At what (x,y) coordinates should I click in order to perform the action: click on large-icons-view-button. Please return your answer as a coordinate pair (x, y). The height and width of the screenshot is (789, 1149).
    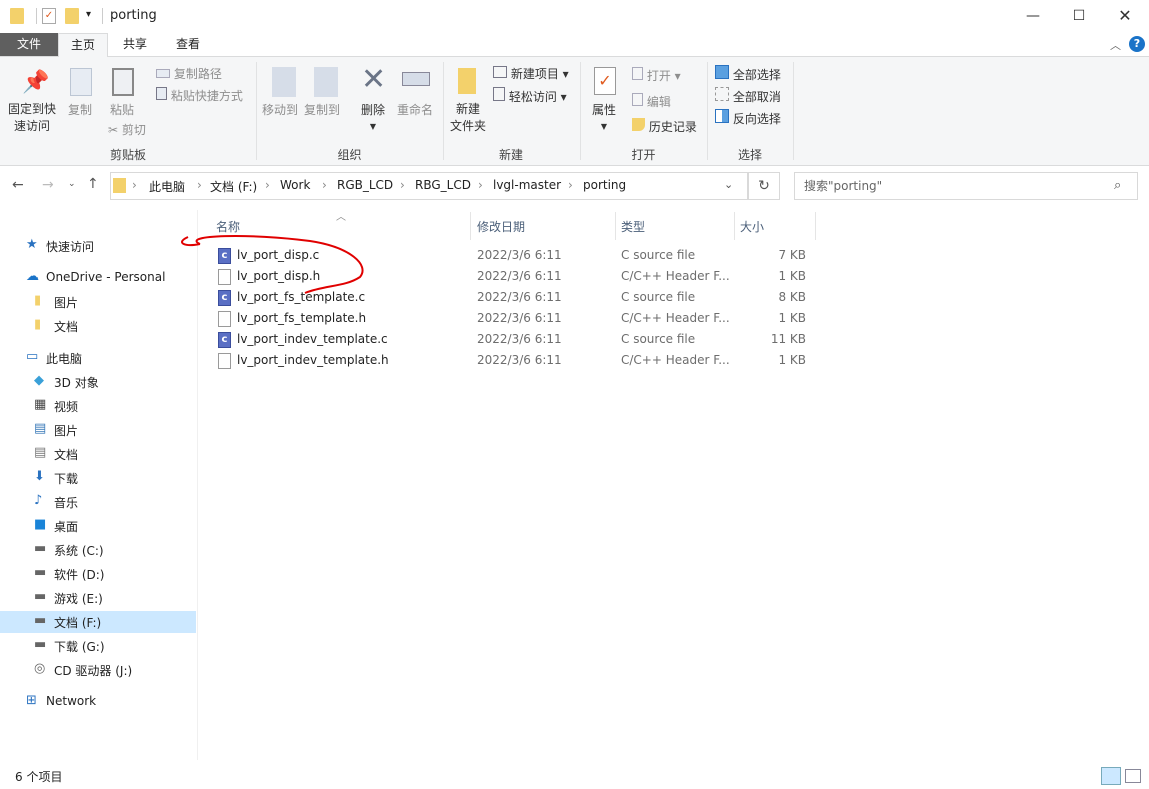
    Looking at the image, I should click on (1133, 776).